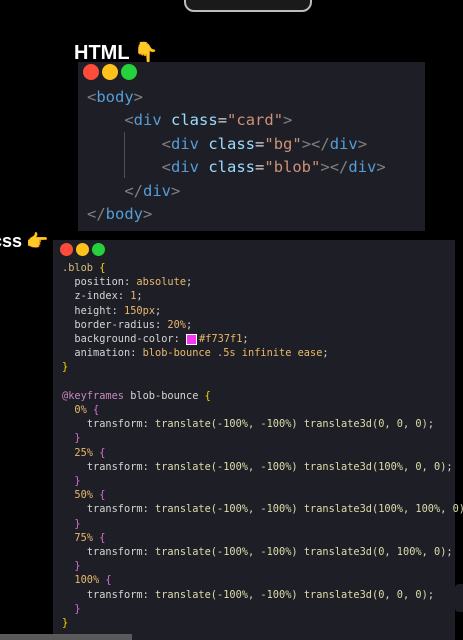 Image resolution: width=463 pixels, height=640 pixels. Describe the element at coordinates (90, 495) in the screenshot. I see `code-line: 50% {` at that location.